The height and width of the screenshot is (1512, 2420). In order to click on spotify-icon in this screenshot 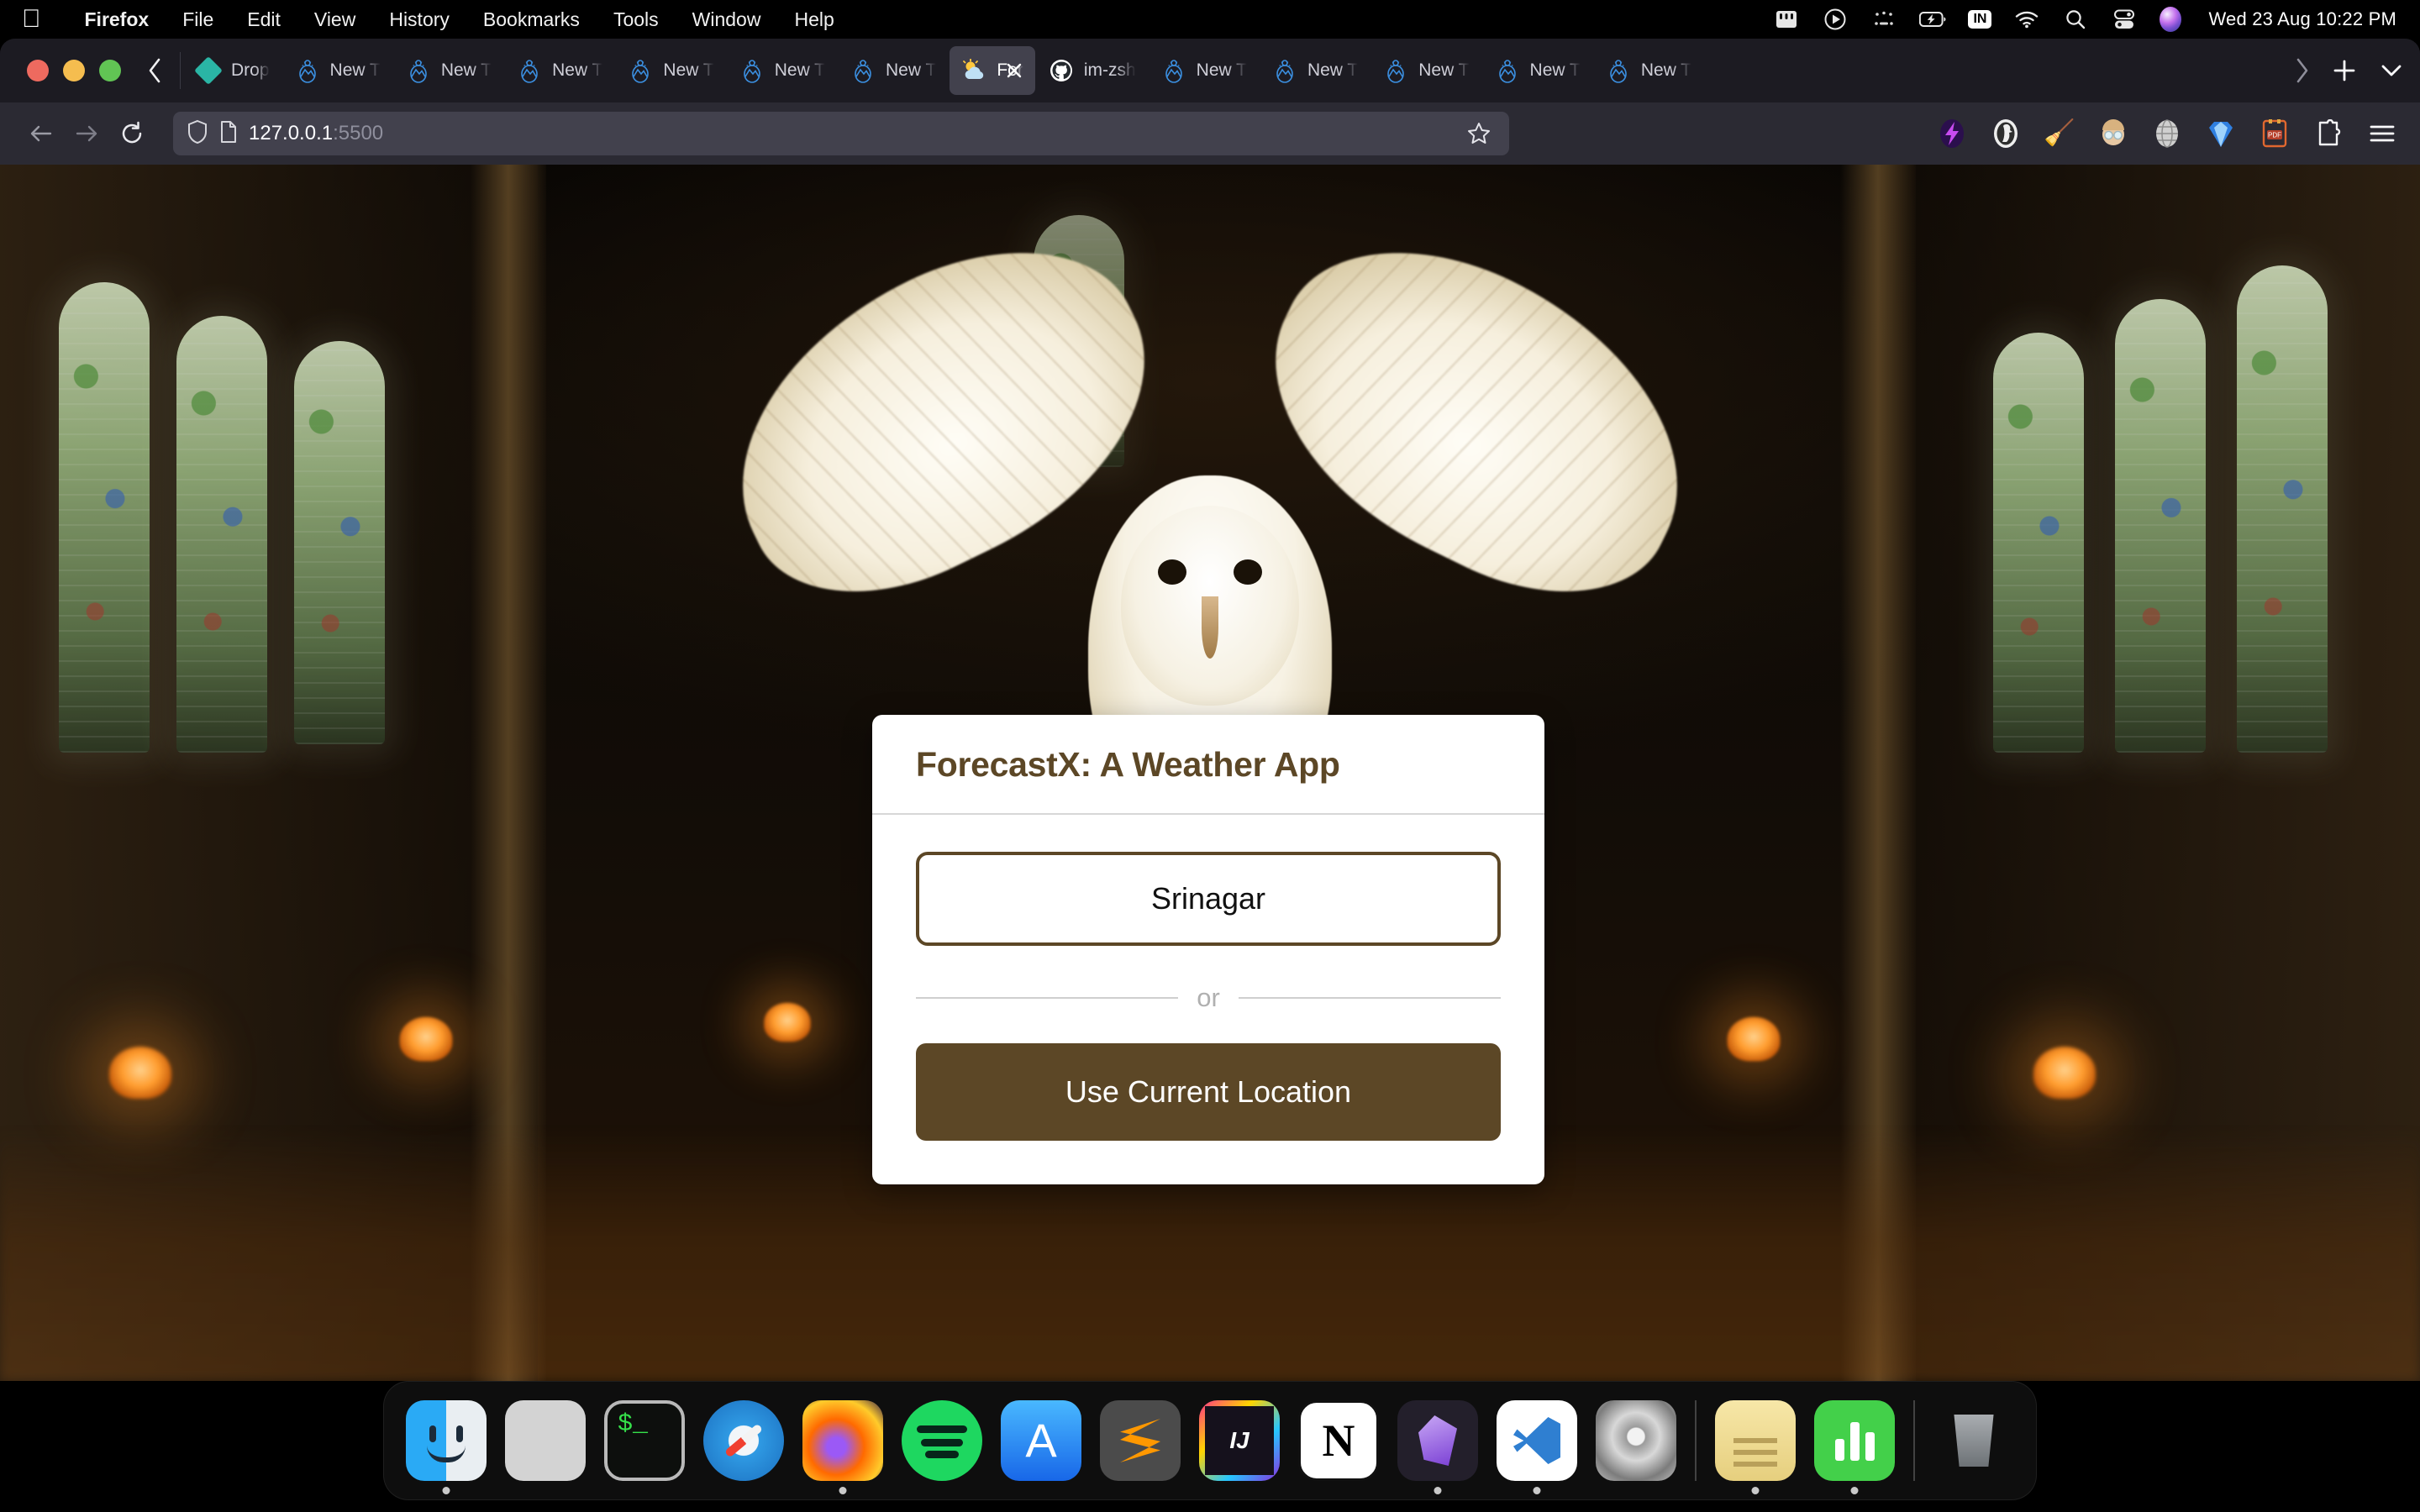, I will do `click(942, 1440)`.